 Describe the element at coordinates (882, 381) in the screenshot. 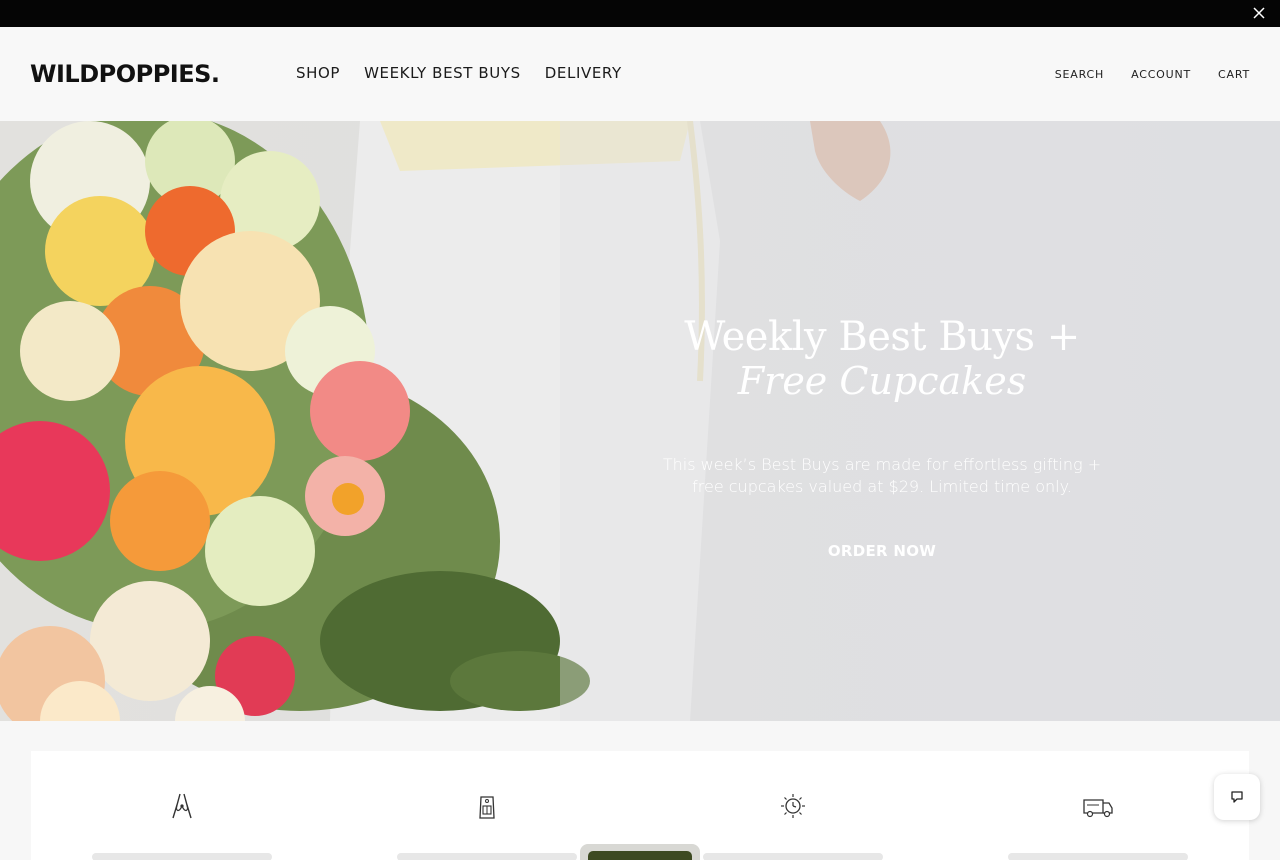

I see `hero-title-italic: Free Cupcakes` at that location.